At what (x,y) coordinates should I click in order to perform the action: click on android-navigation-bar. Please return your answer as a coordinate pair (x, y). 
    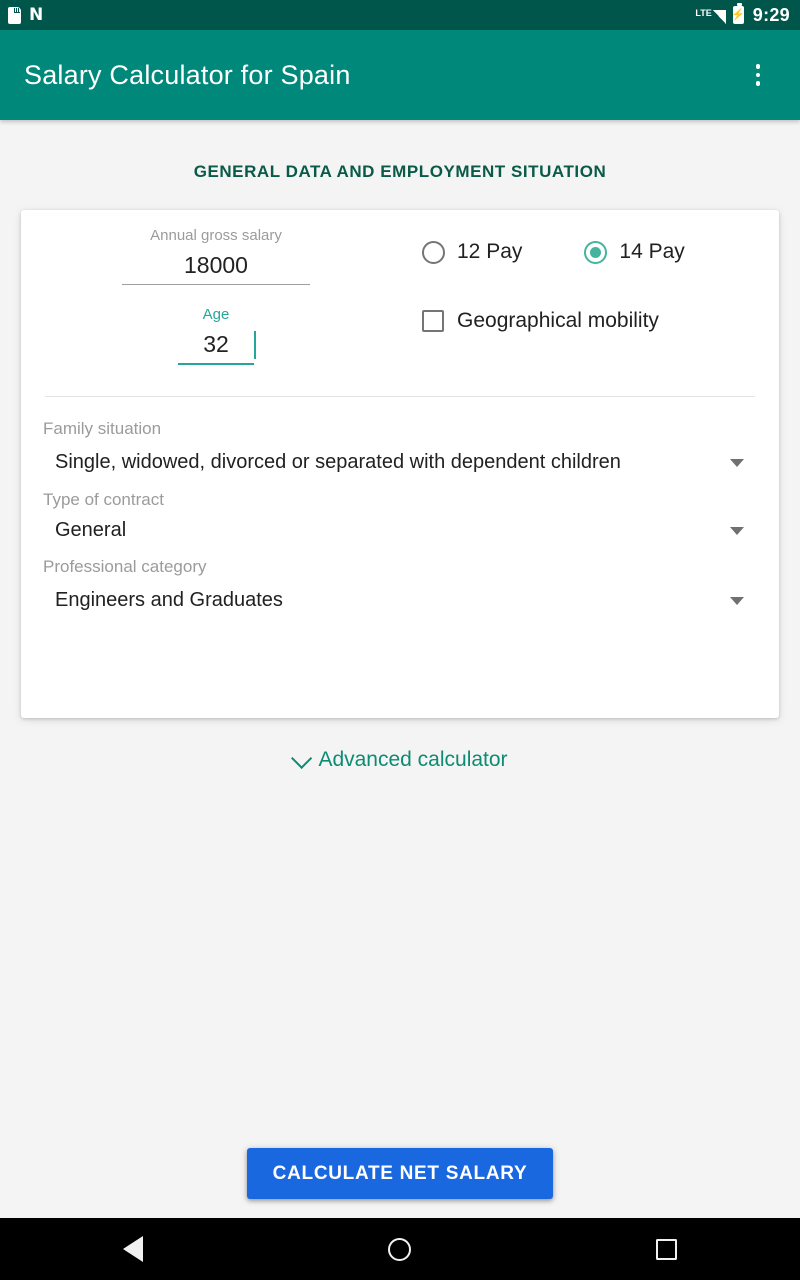
    Looking at the image, I should click on (400, 1249).